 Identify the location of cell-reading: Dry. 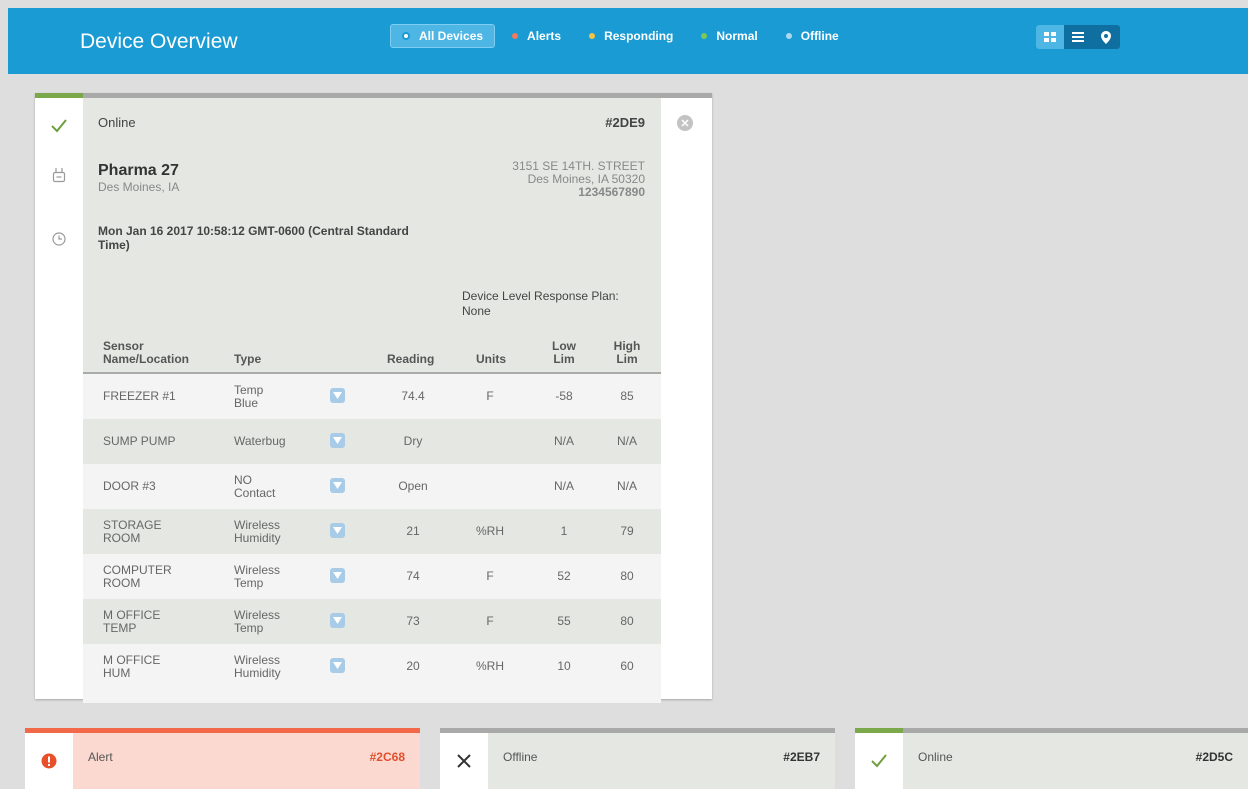
(413, 441).